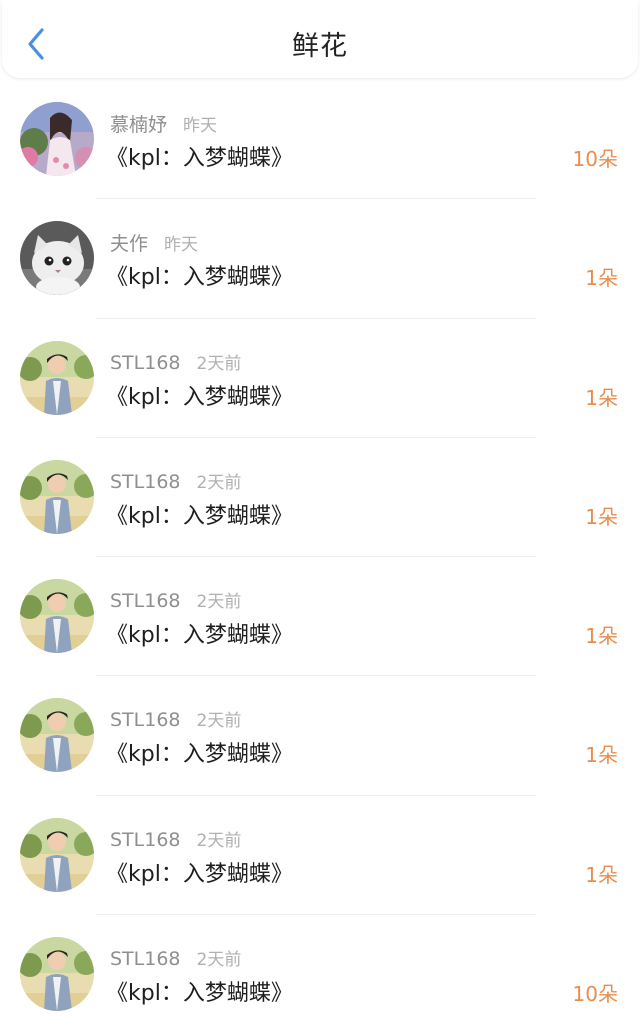  Describe the element at coordinates (320, 140) in the screenshot. I see `list-item: 慕楠妤 昨天 《kpl：入梦蝴蝶》 10朵` at that location.